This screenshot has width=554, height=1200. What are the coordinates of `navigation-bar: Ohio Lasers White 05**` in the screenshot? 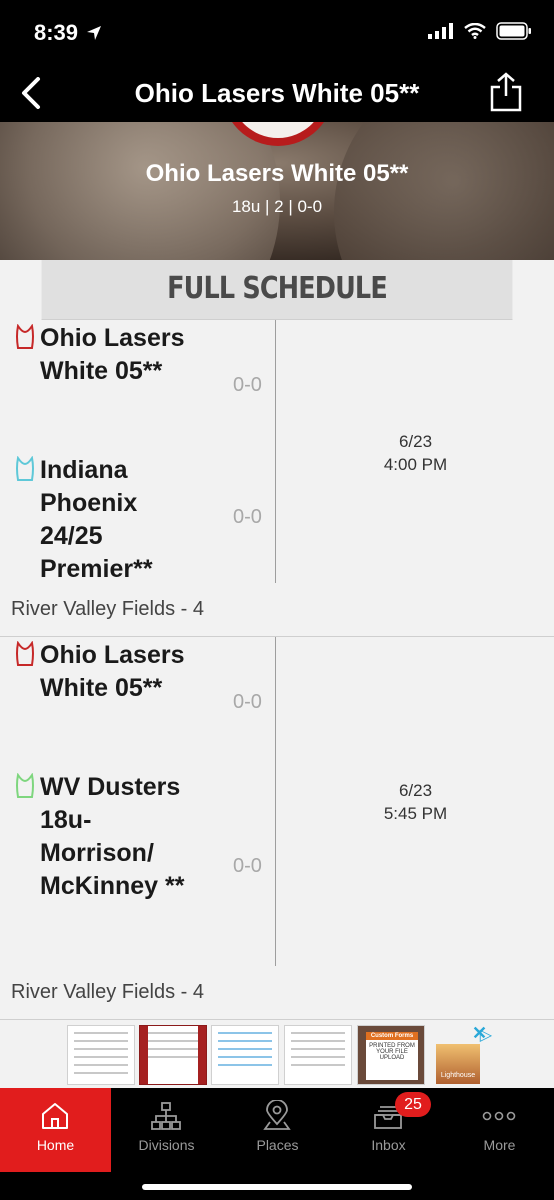 It's located at (277, 93).